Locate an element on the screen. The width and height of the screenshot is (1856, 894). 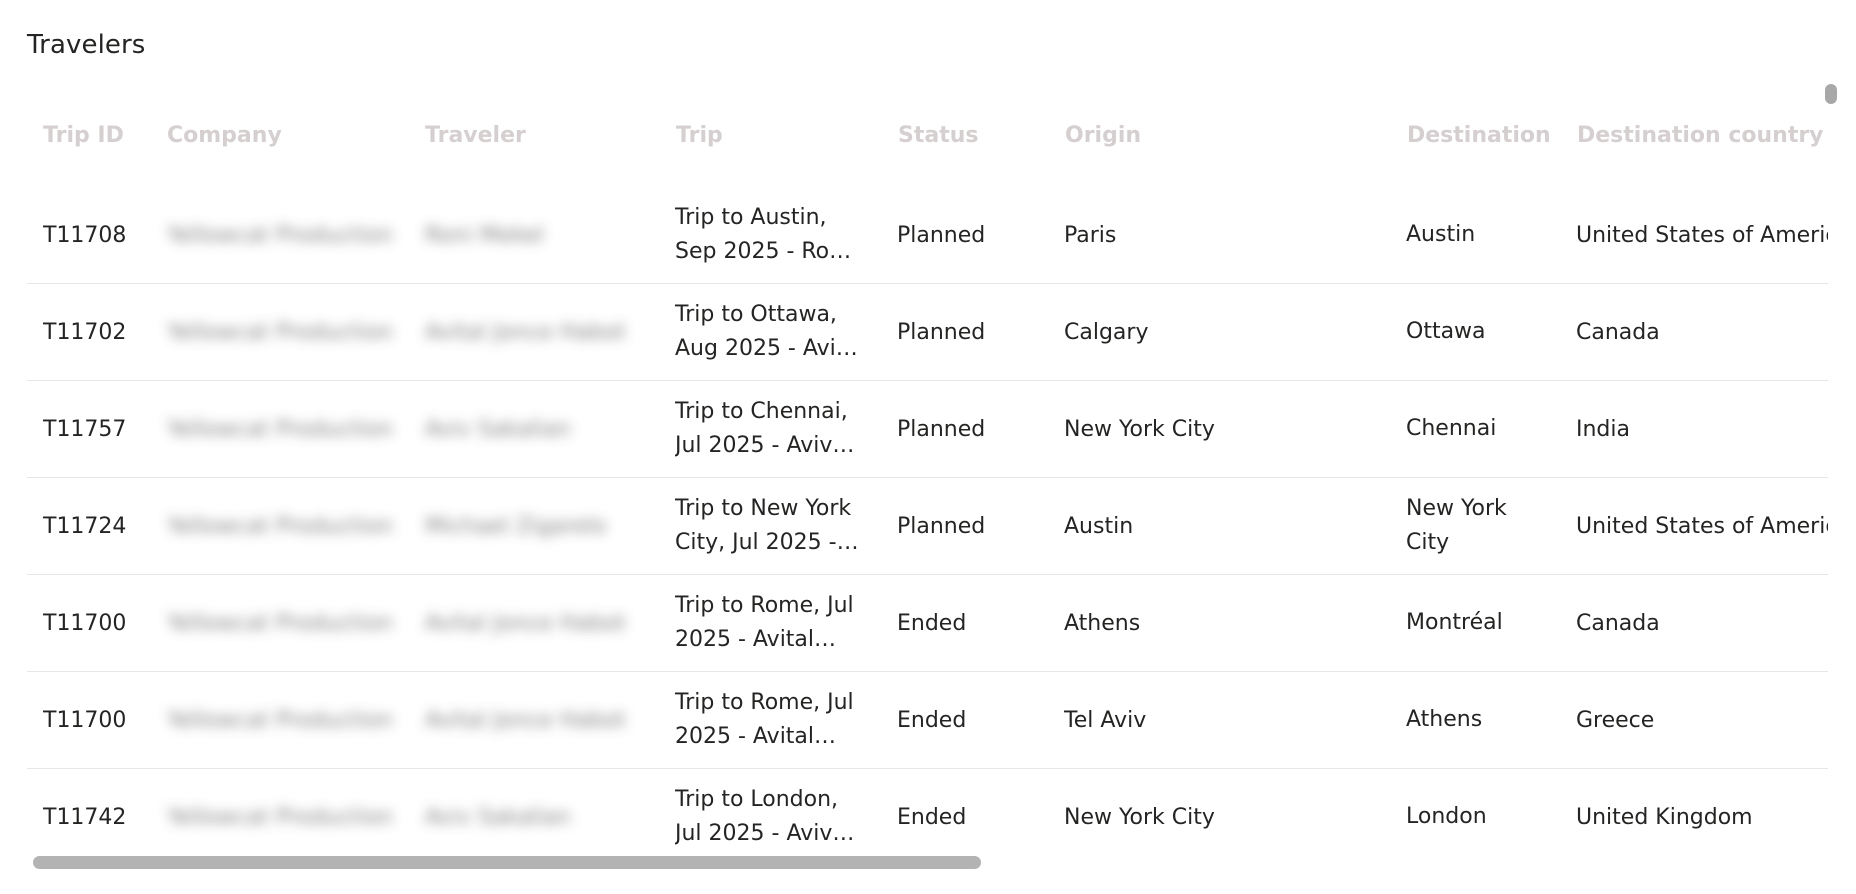
column-header-trip: Trip is located at coordinates (766, 136).